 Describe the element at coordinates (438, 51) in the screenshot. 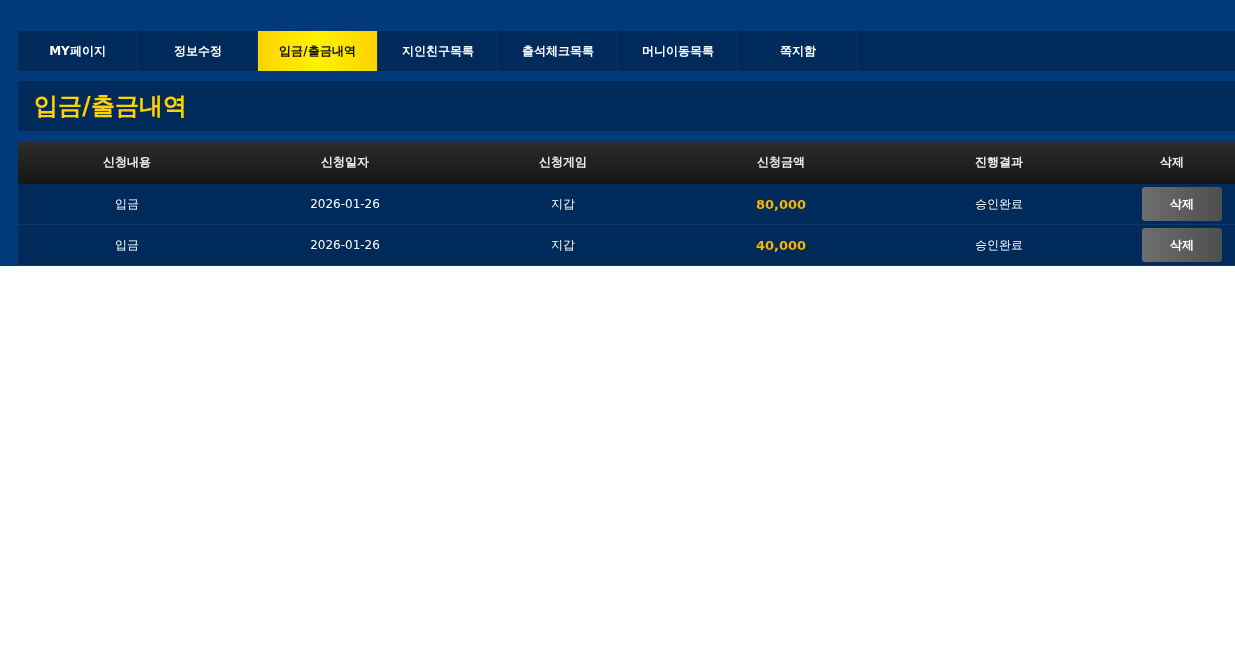

I see `nav-tab: 지인친구목록` at that location.